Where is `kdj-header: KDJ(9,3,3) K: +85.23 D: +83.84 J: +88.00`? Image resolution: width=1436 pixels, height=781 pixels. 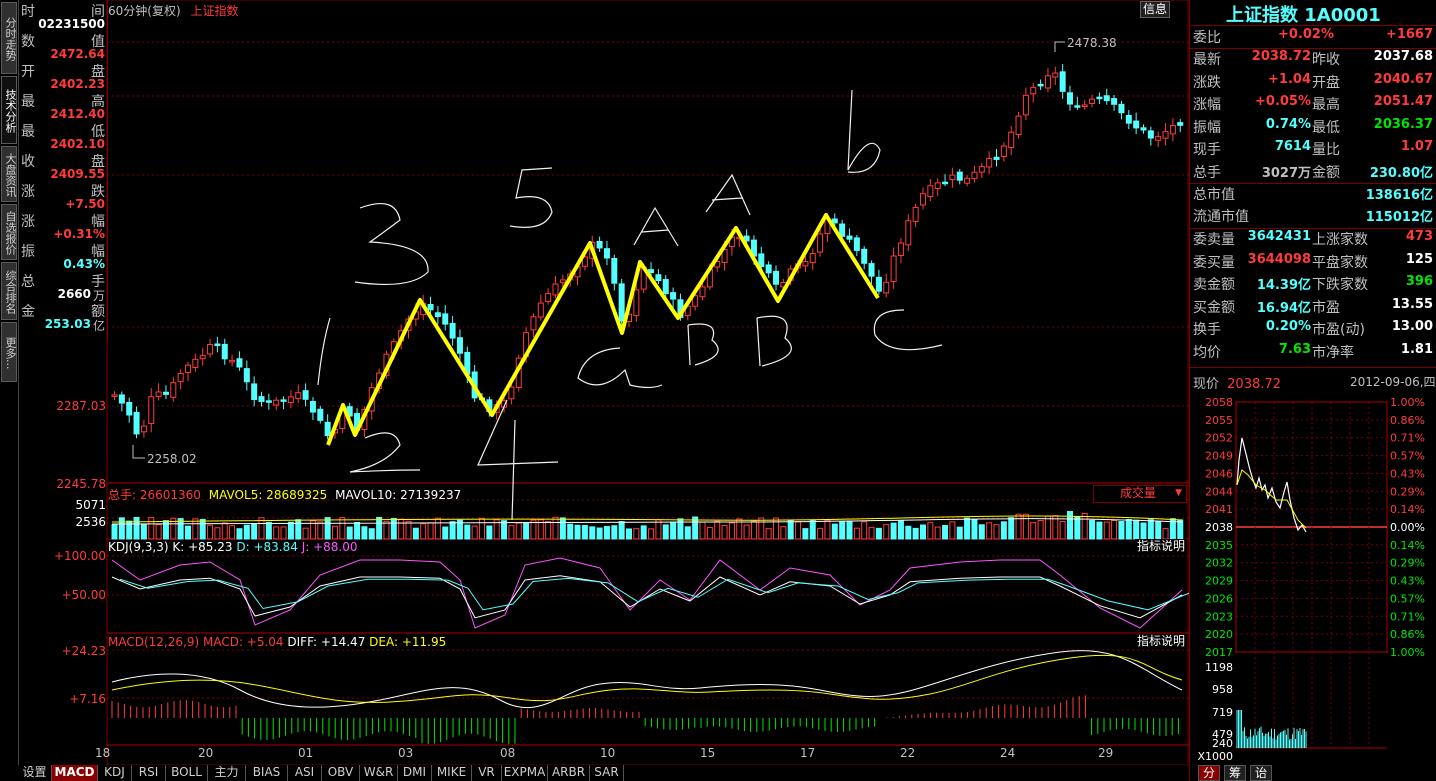
kdj-header: KDJ(9,3,3) K: +85.23 D: +83.84 J: +88.00 is located at coordinates (233, 547).